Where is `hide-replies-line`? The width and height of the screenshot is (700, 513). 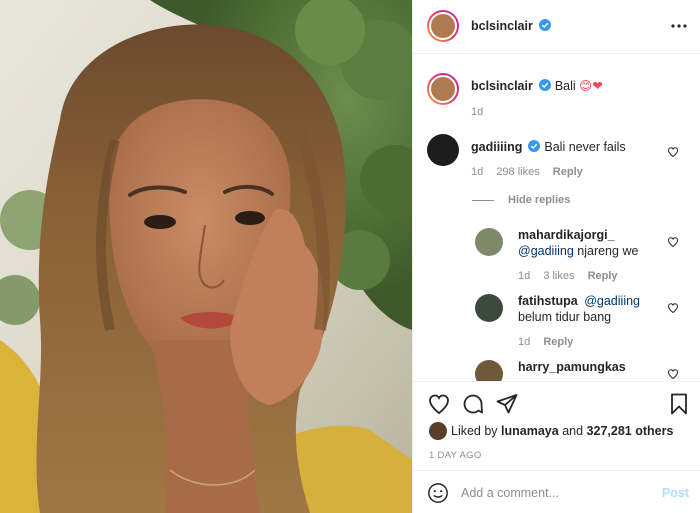 hide-replies-line is located at coordinates (483, 200).